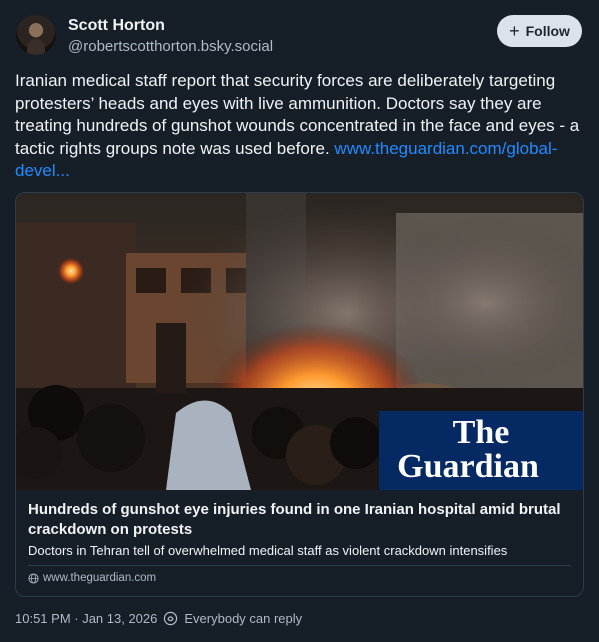  I want to click on author-display-name: Scott Horton, so click(116, 26).